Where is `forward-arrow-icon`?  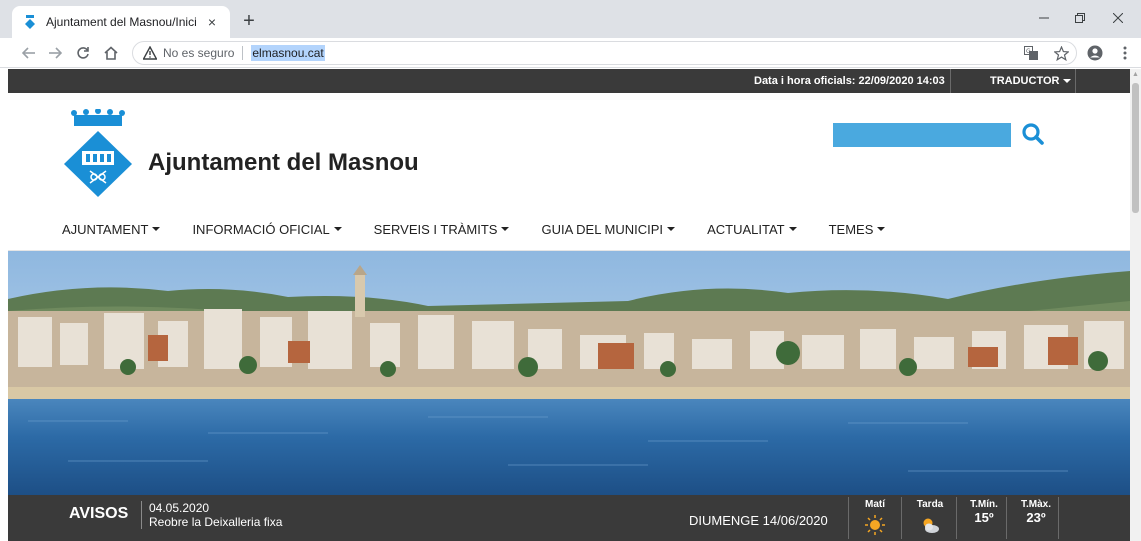 forward-arrow-icon is located at coordinates (55, 53).